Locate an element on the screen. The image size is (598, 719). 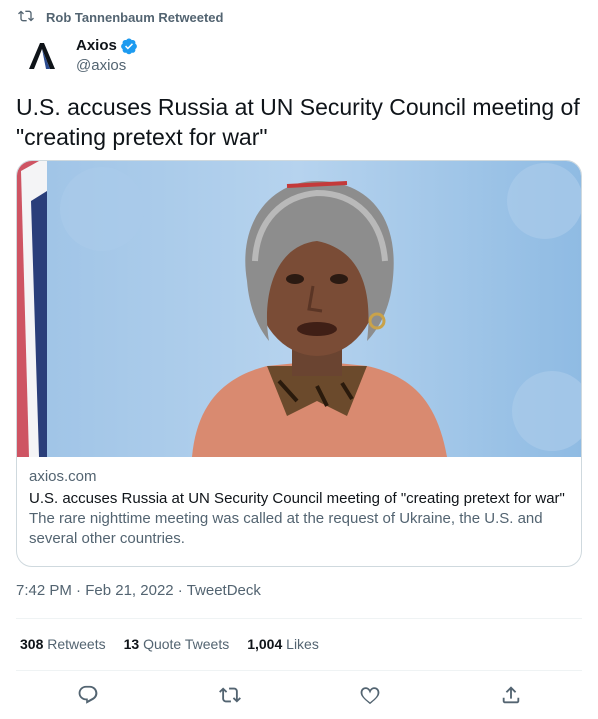
author-name: Axios is located at coordinates (96, 46).